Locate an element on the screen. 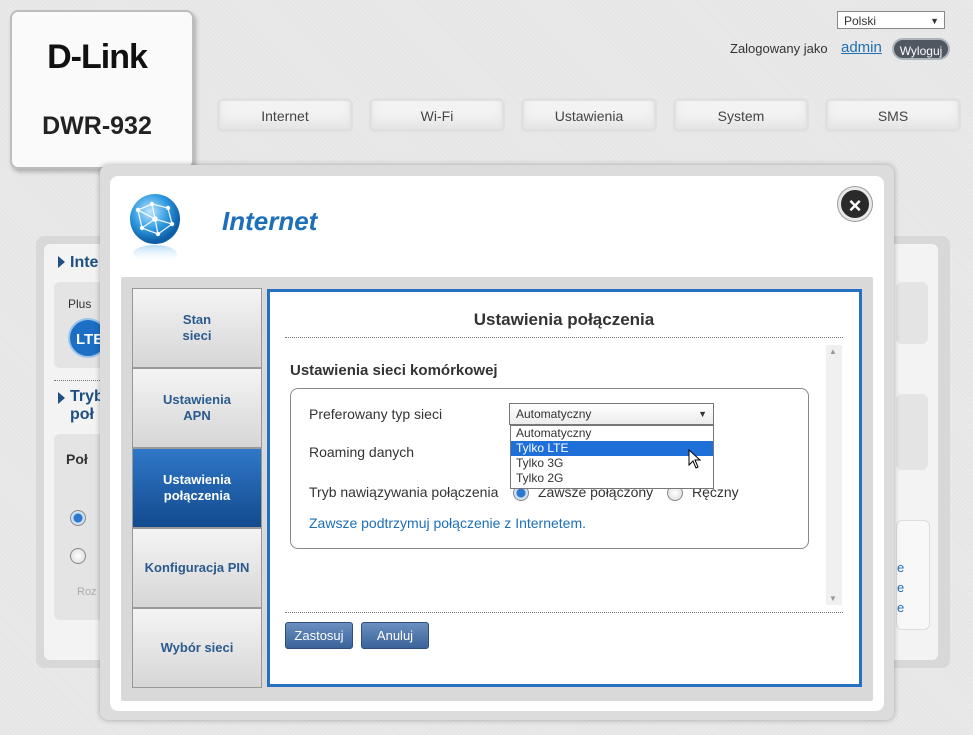  sidebar-item-label: Konfiguracja PIN is located at coordinates (197, 567).